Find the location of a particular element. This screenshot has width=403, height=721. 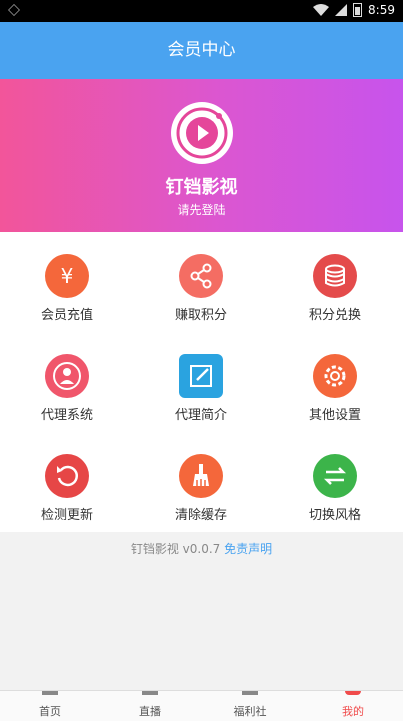

wifi-icon is located at coordinates (321, 10).